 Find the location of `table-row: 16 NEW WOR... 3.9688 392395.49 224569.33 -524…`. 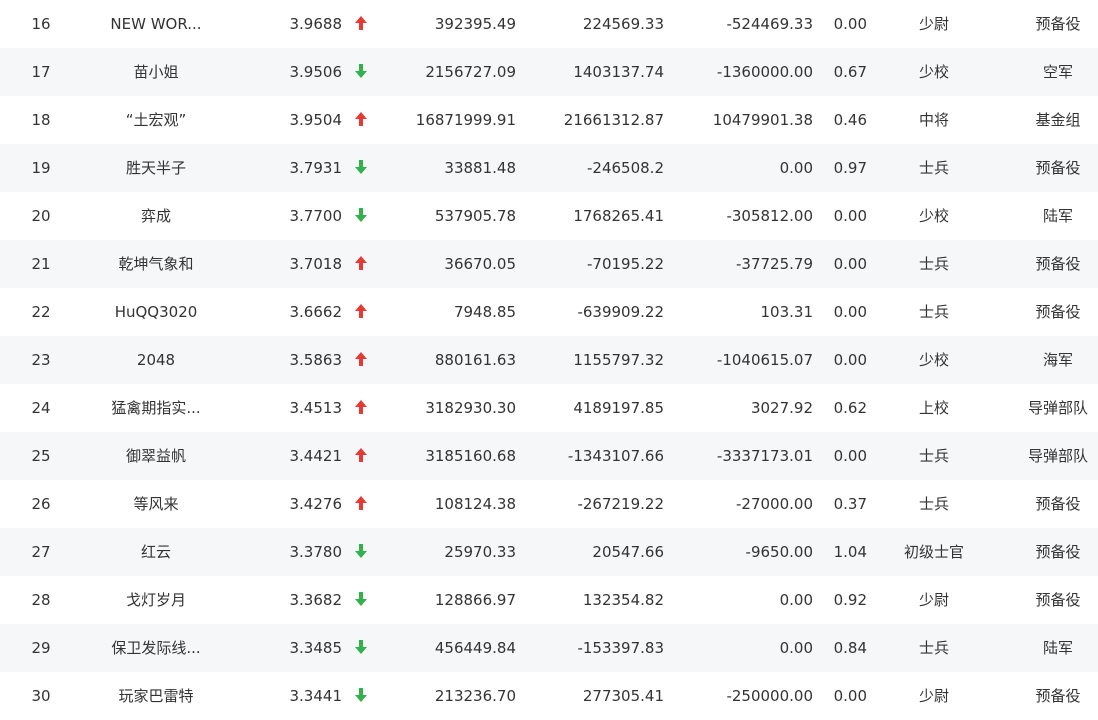

table-row: 16 NEW WOR... 3.9688 392395.49 224569.33 -524… is located at coordinates (549, 24).